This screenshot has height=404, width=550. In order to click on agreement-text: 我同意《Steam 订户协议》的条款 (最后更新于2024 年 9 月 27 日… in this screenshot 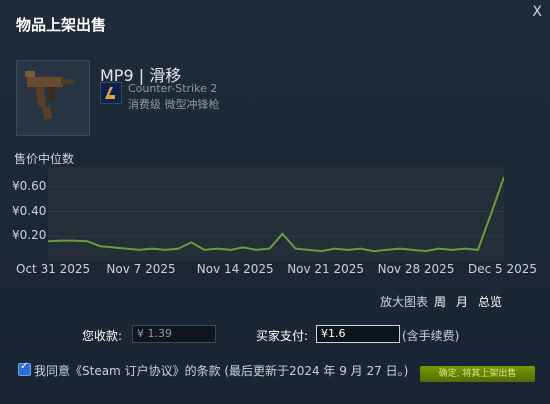, I will do `click(221, 371)`.